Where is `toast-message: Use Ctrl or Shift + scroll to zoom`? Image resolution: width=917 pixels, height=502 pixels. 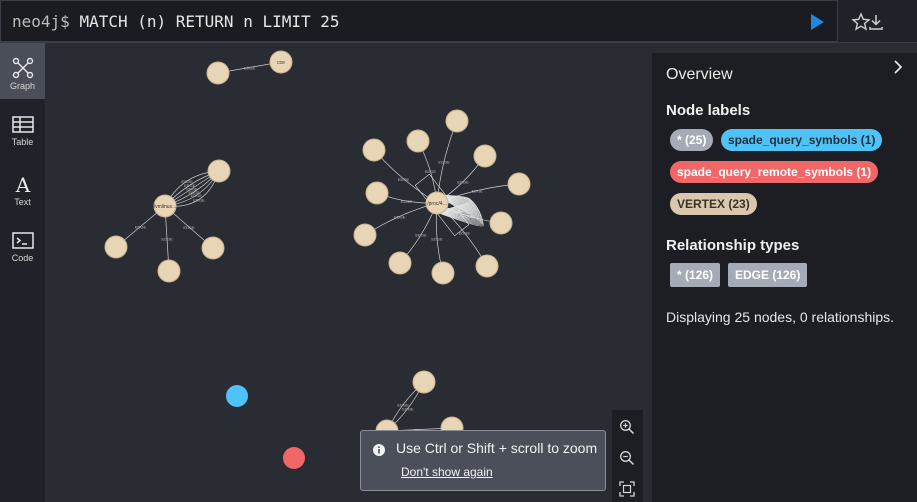 toast-message: Use Ctrl or Shift + scroll to zoom is located at coordinates (497, 448).